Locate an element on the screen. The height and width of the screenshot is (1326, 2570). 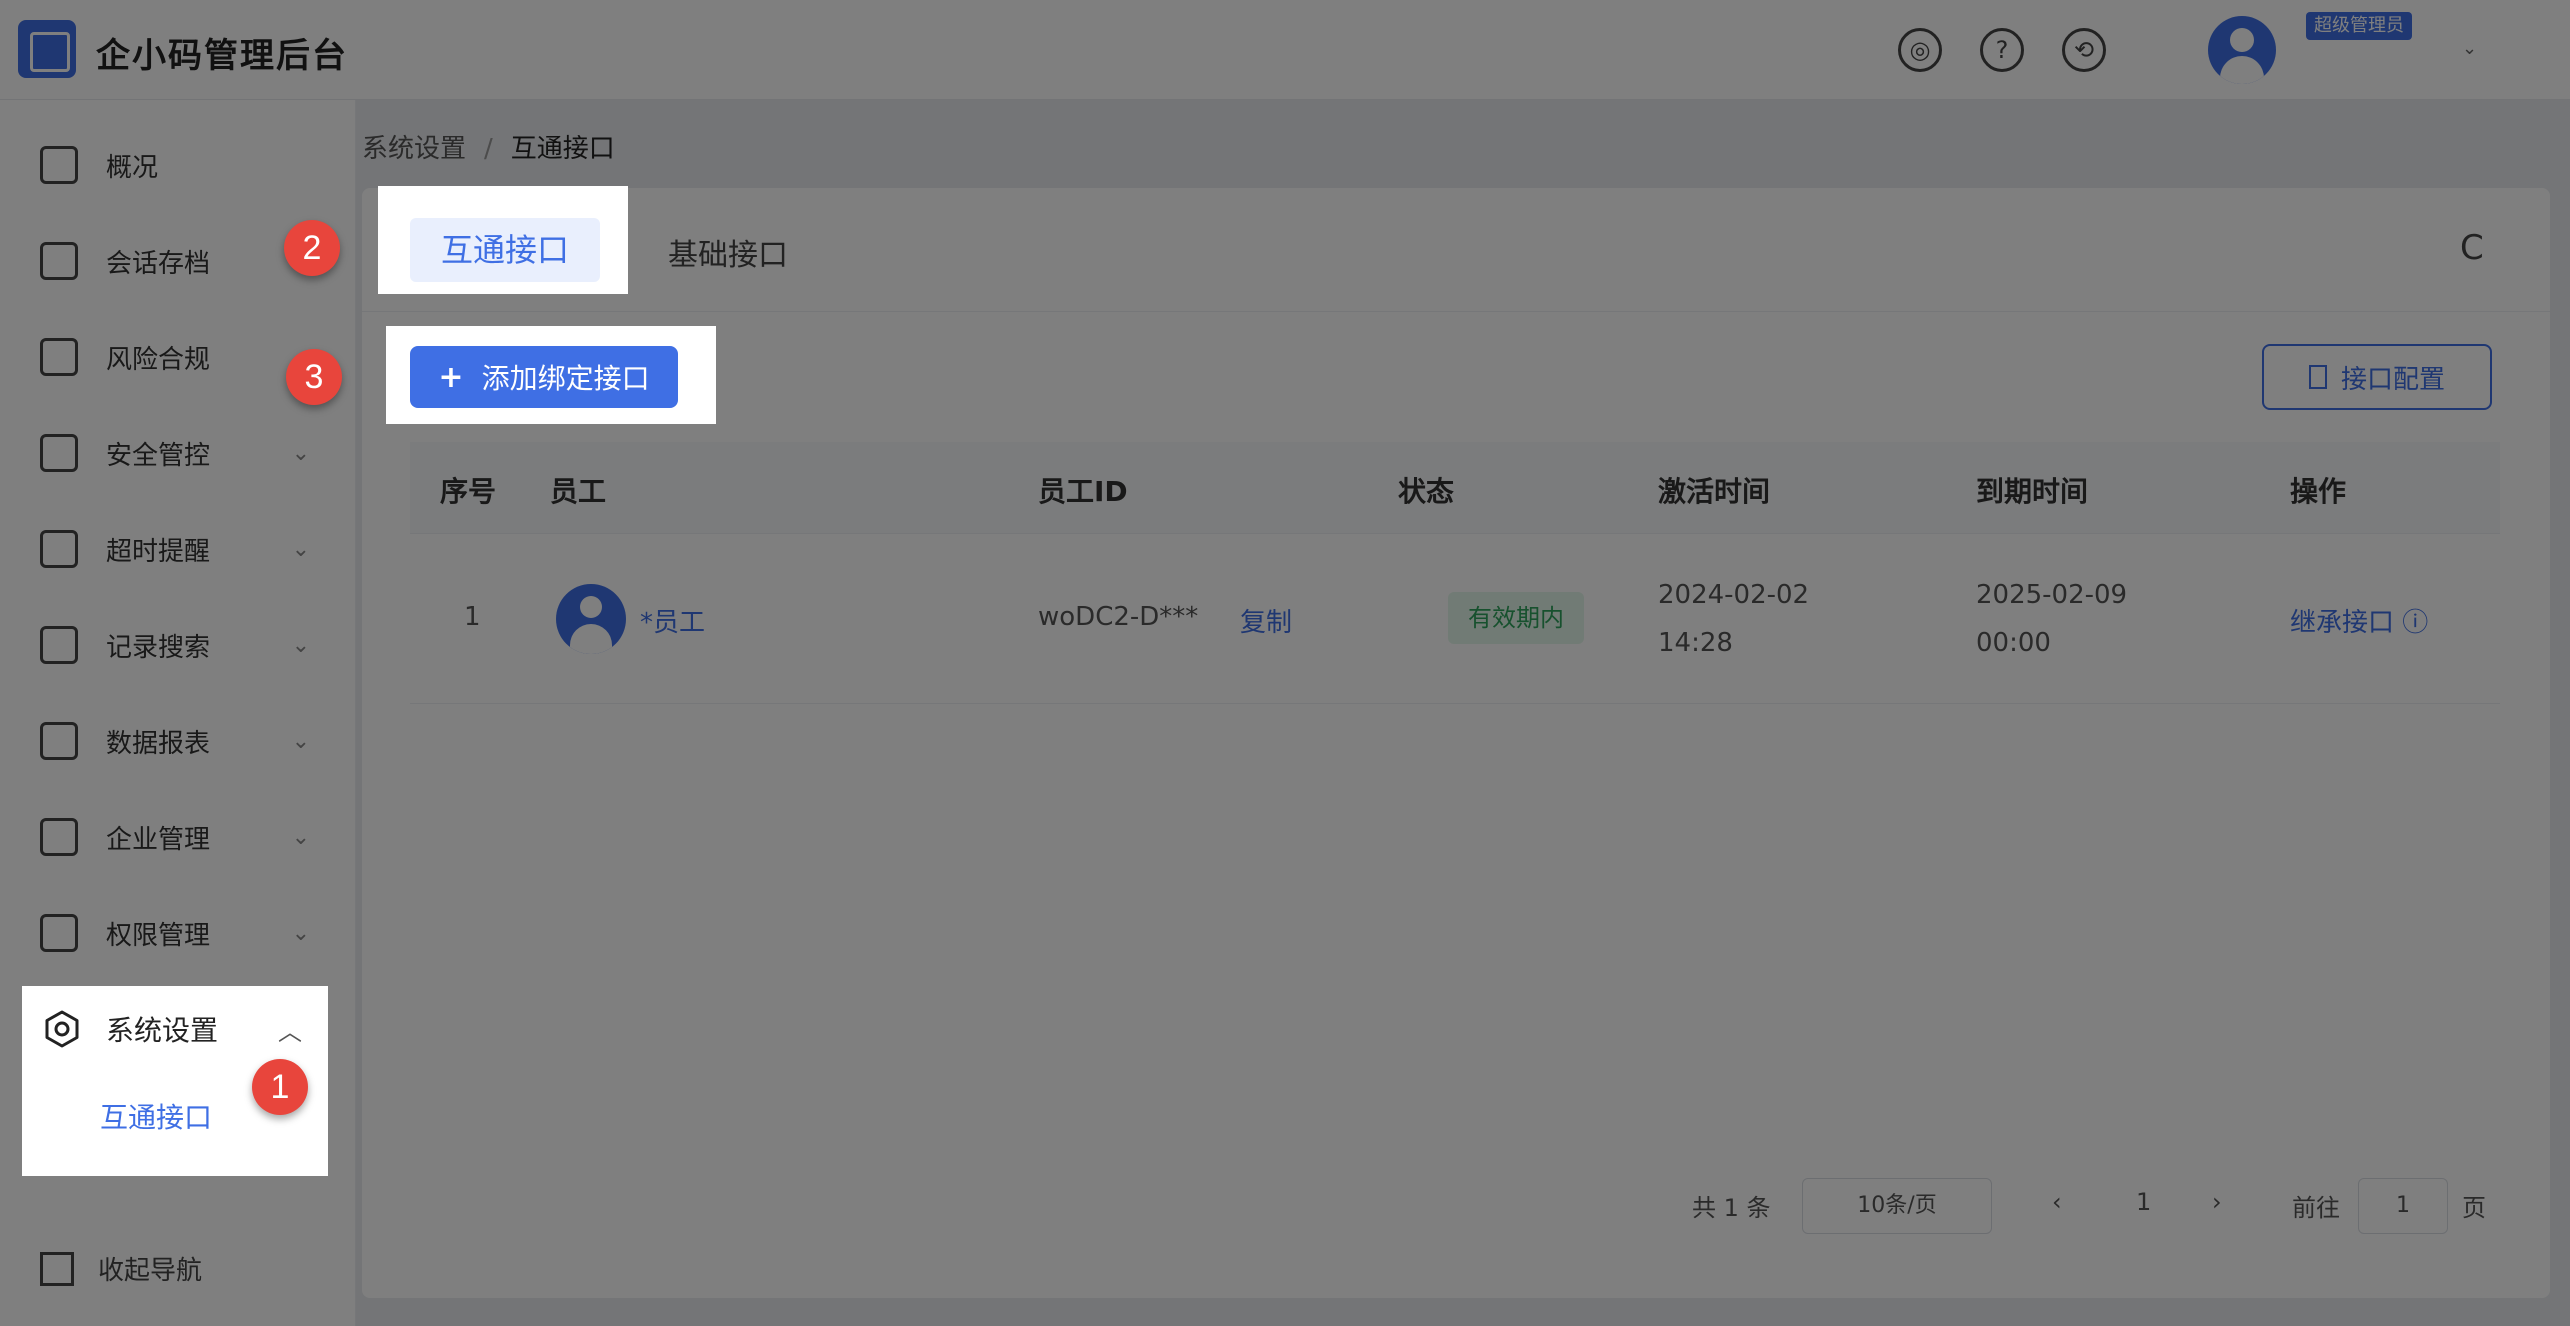
highlight-tab: 互通接口 is located at coordinates (503, 240).